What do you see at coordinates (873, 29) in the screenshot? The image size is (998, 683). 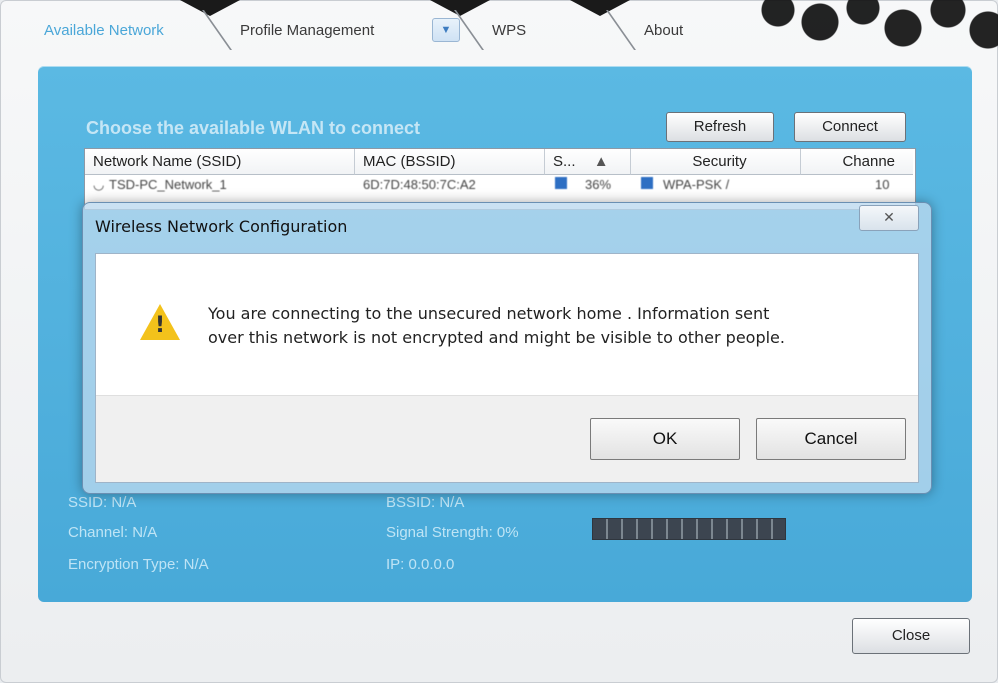 I see `decorative-pattern` at bounding box center [873, 29].